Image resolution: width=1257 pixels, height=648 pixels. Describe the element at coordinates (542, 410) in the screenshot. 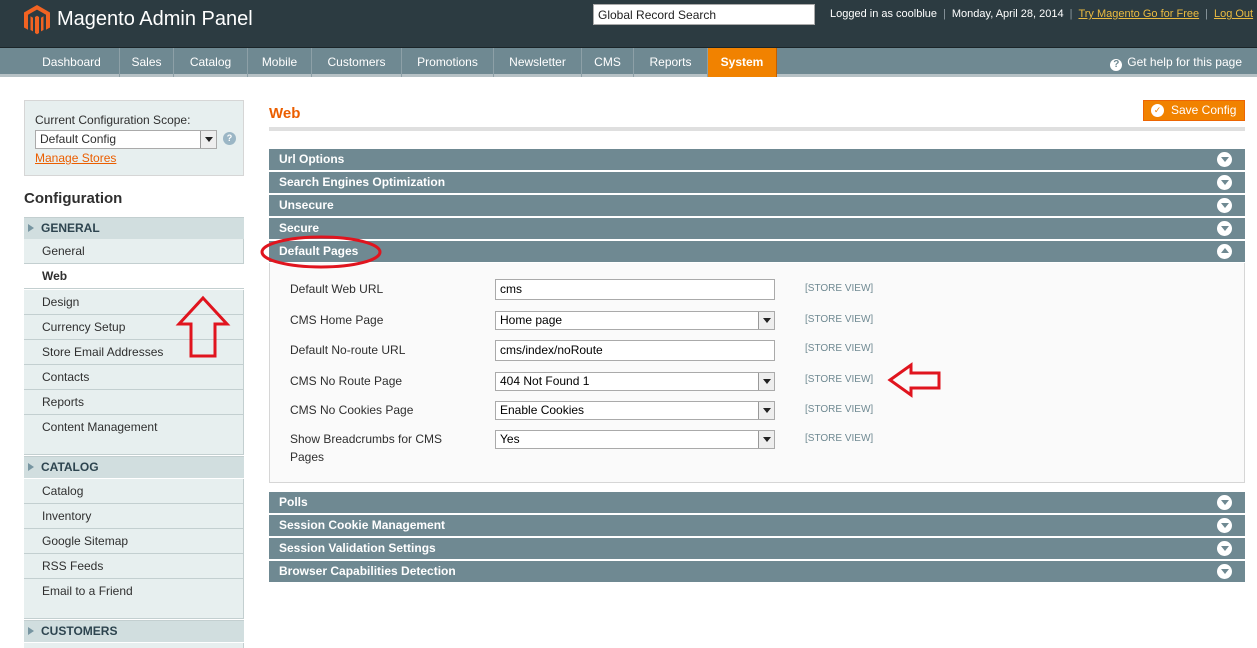

I see `select-value: Enable Cookies` at that location.